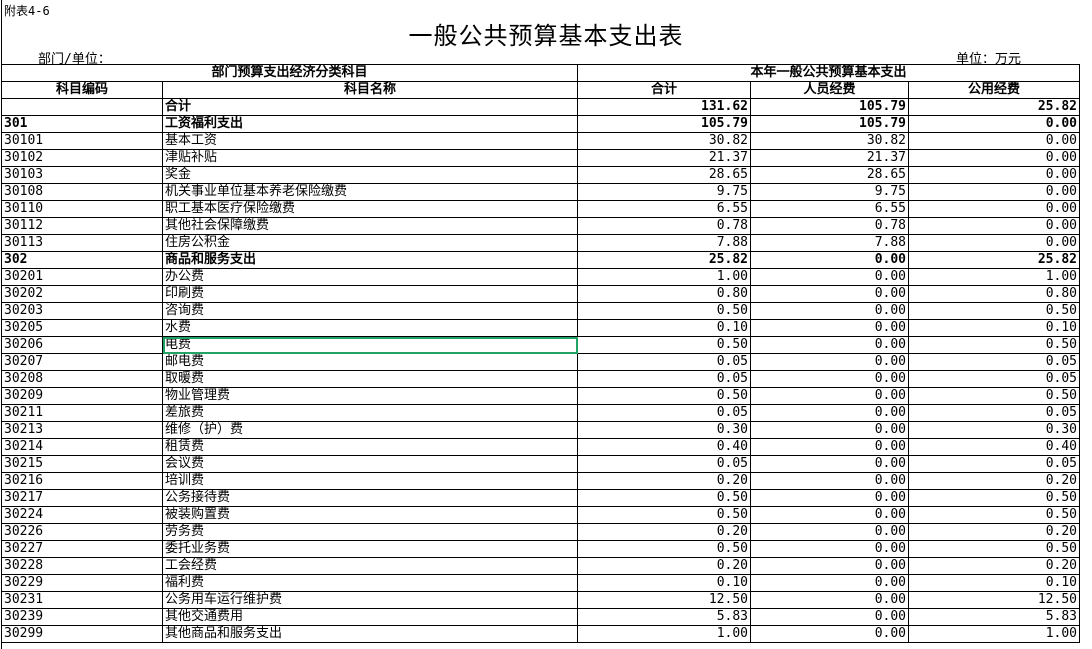  I want to click on row-total: 6.55, so click(664, 209).